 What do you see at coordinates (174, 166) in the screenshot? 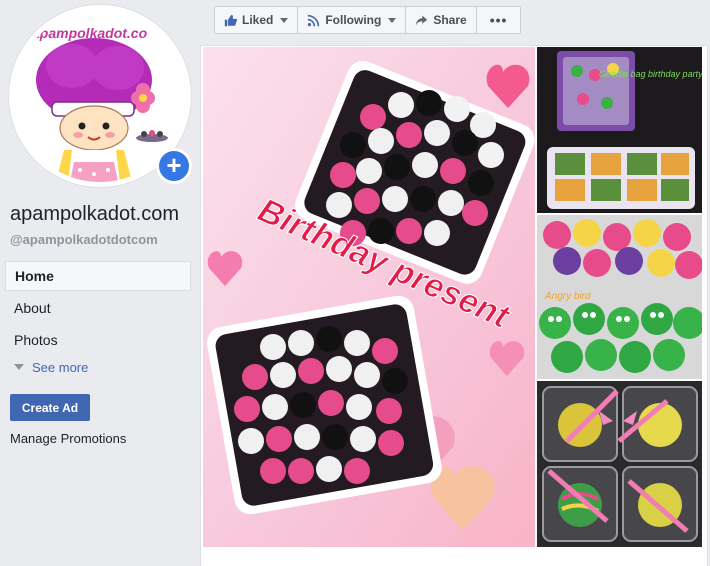
I see `add-photo-plus-icon: +` at bounding box center [174, 166].